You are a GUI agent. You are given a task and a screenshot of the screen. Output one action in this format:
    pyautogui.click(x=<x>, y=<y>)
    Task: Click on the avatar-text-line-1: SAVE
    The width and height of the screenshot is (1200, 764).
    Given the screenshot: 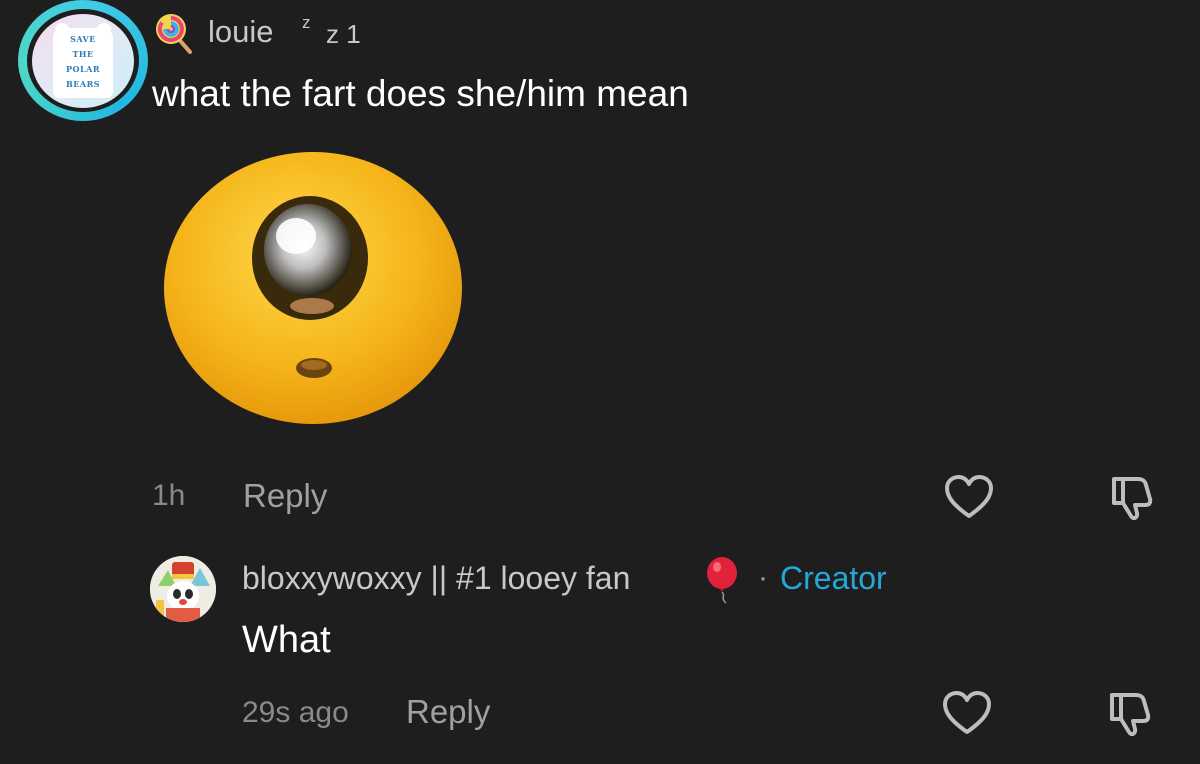 What is the action you would take?
    pyautogui.click(x=83, y=38)
    